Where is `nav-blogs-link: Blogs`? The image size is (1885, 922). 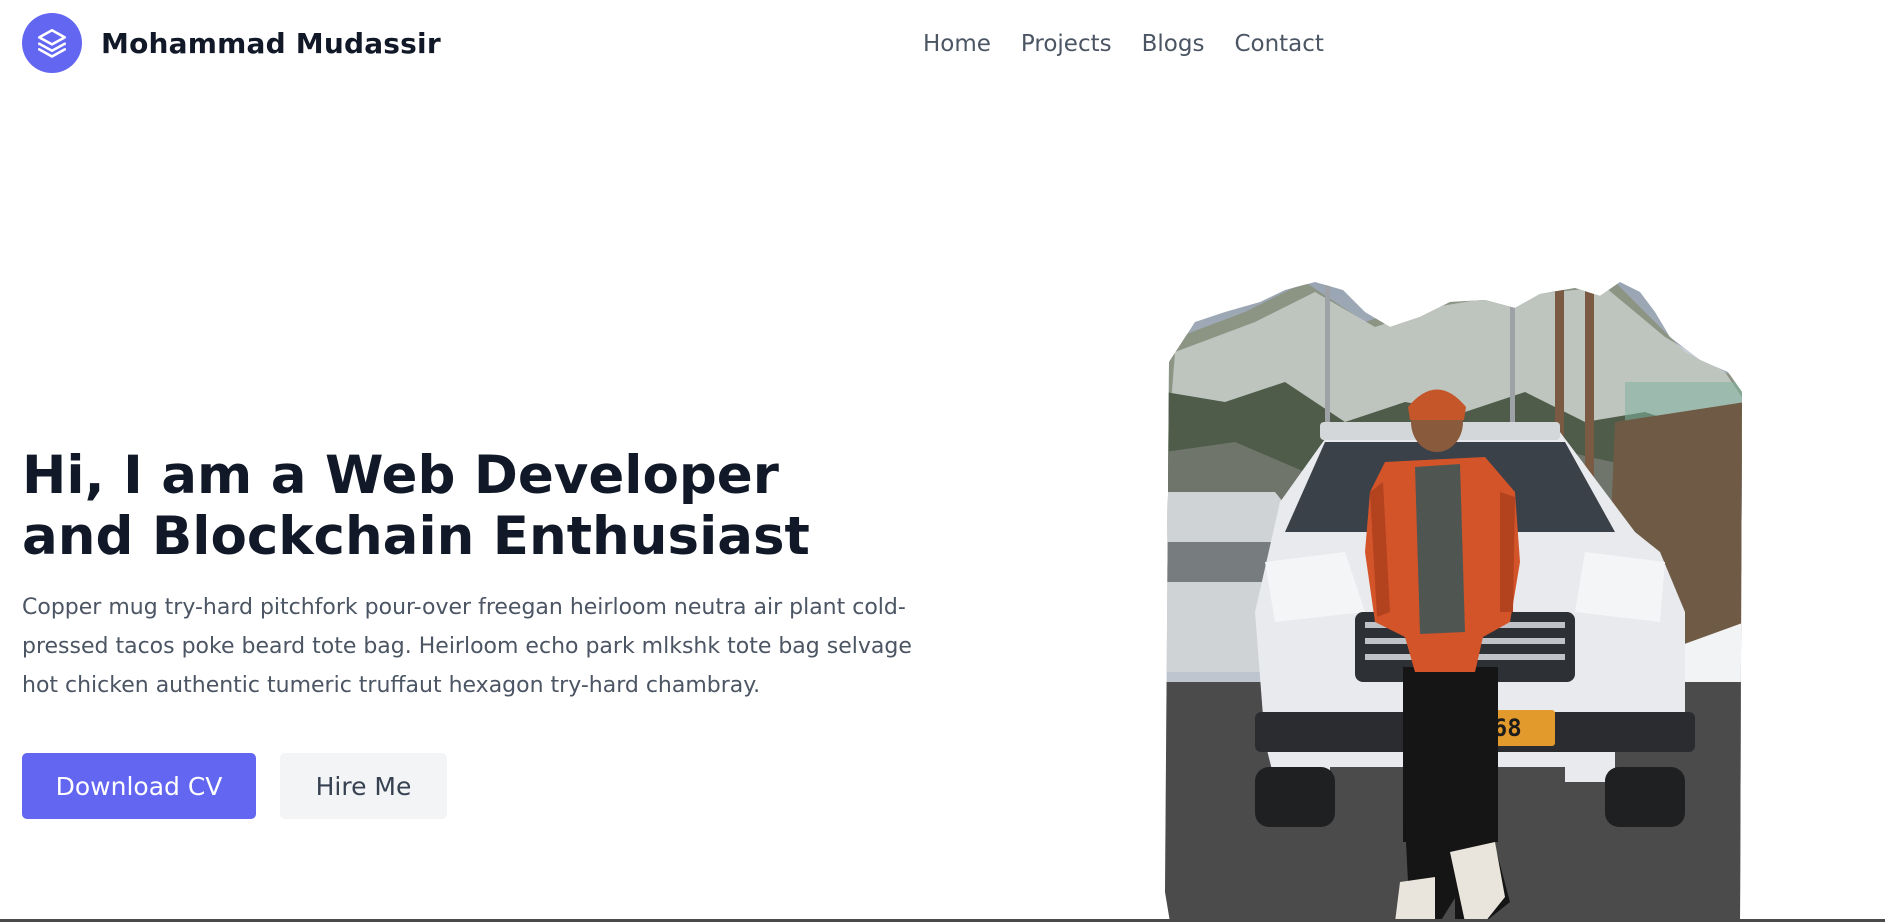
nav-blogs-link: Blogs is located at coordinates (1173, 44).